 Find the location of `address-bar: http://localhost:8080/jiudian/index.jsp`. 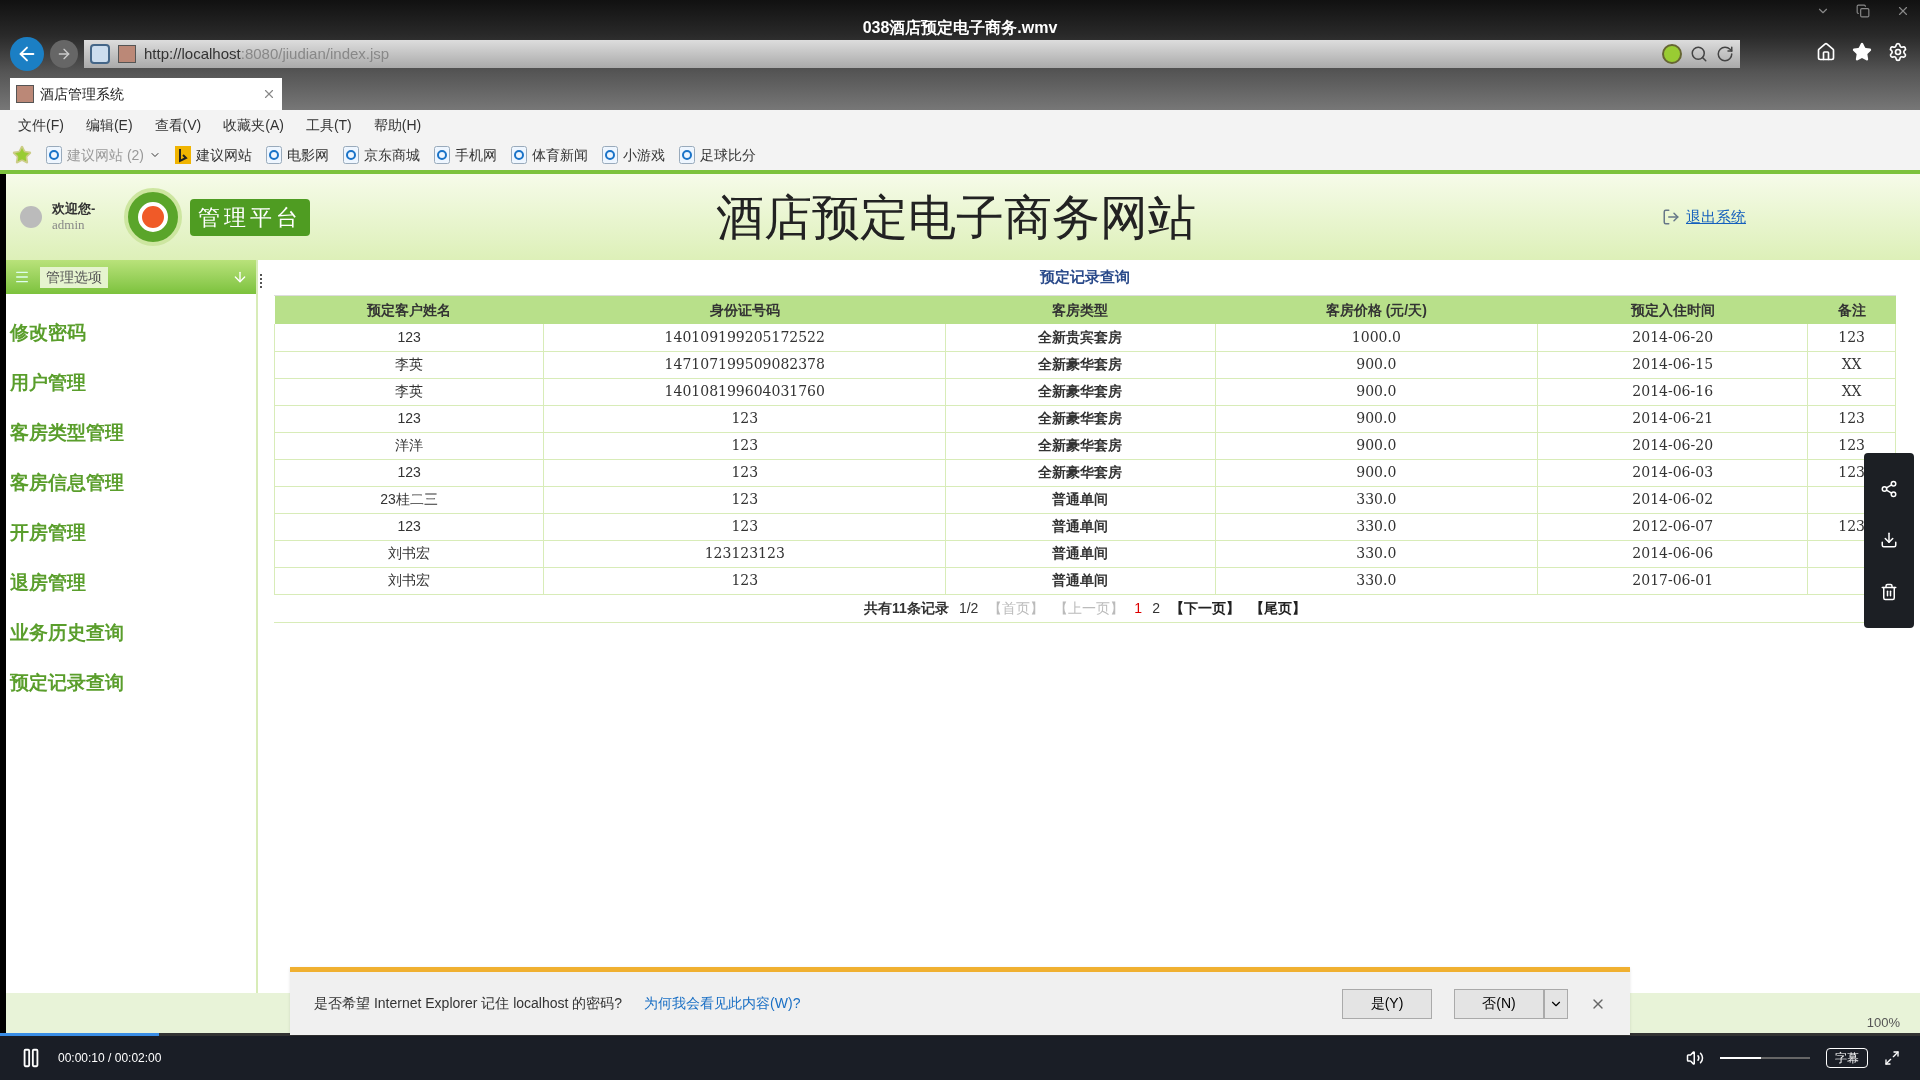

address-bar: http://localhost:8080/jiudian/index.jsp is located at coordinates (912, 54).